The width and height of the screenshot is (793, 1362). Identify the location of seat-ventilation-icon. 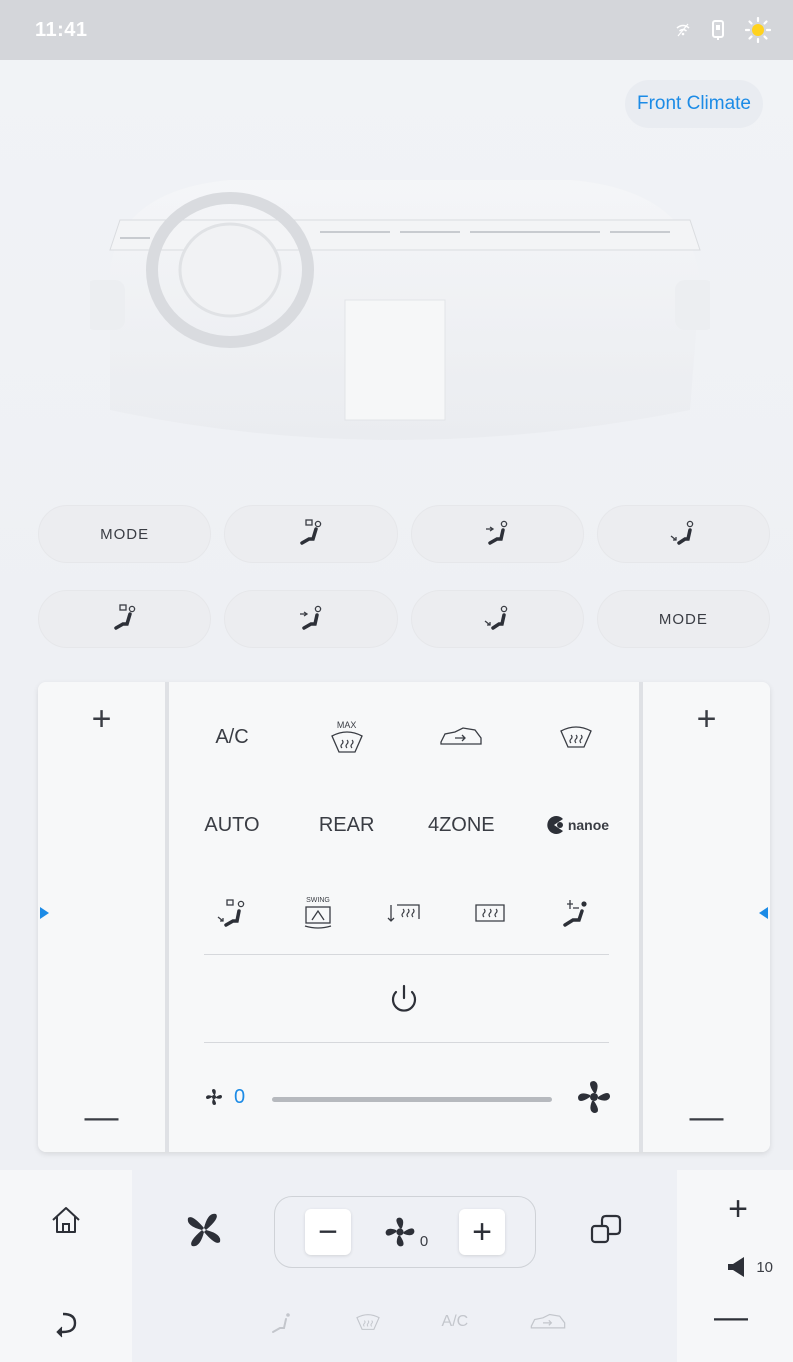
(575, 913).